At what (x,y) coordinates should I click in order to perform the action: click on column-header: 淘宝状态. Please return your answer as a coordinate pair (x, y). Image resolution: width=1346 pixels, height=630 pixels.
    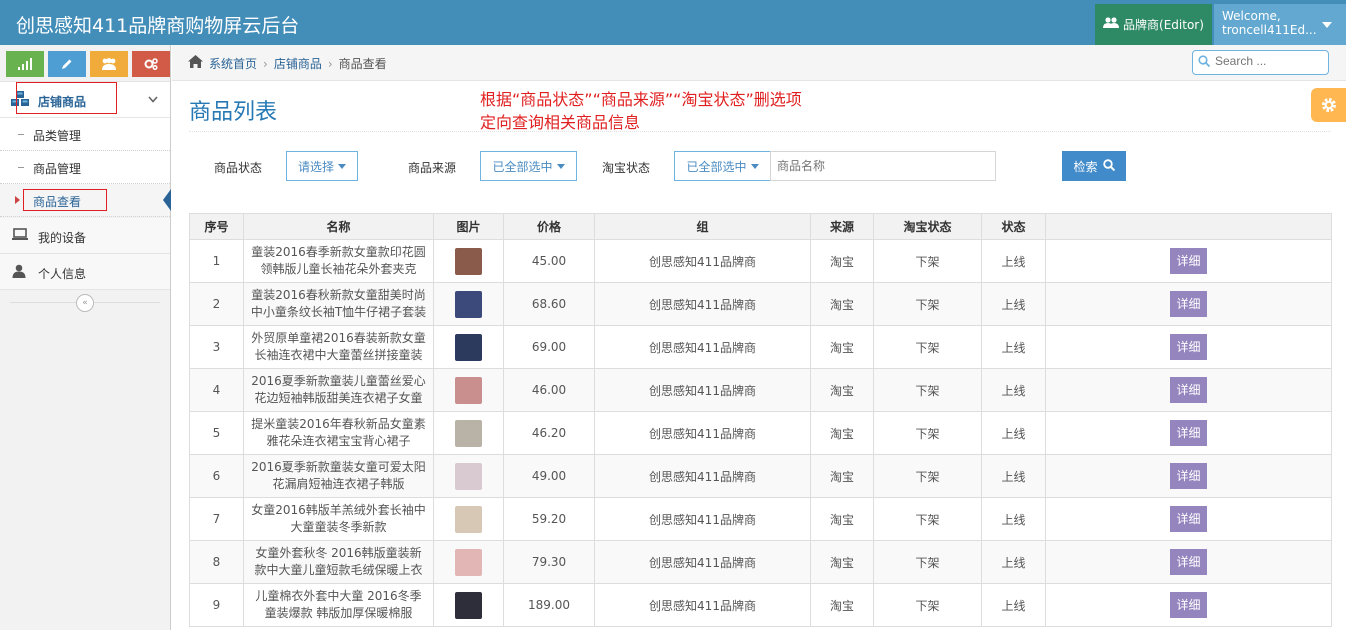
    Looking at the image, I should click on (927, 226).